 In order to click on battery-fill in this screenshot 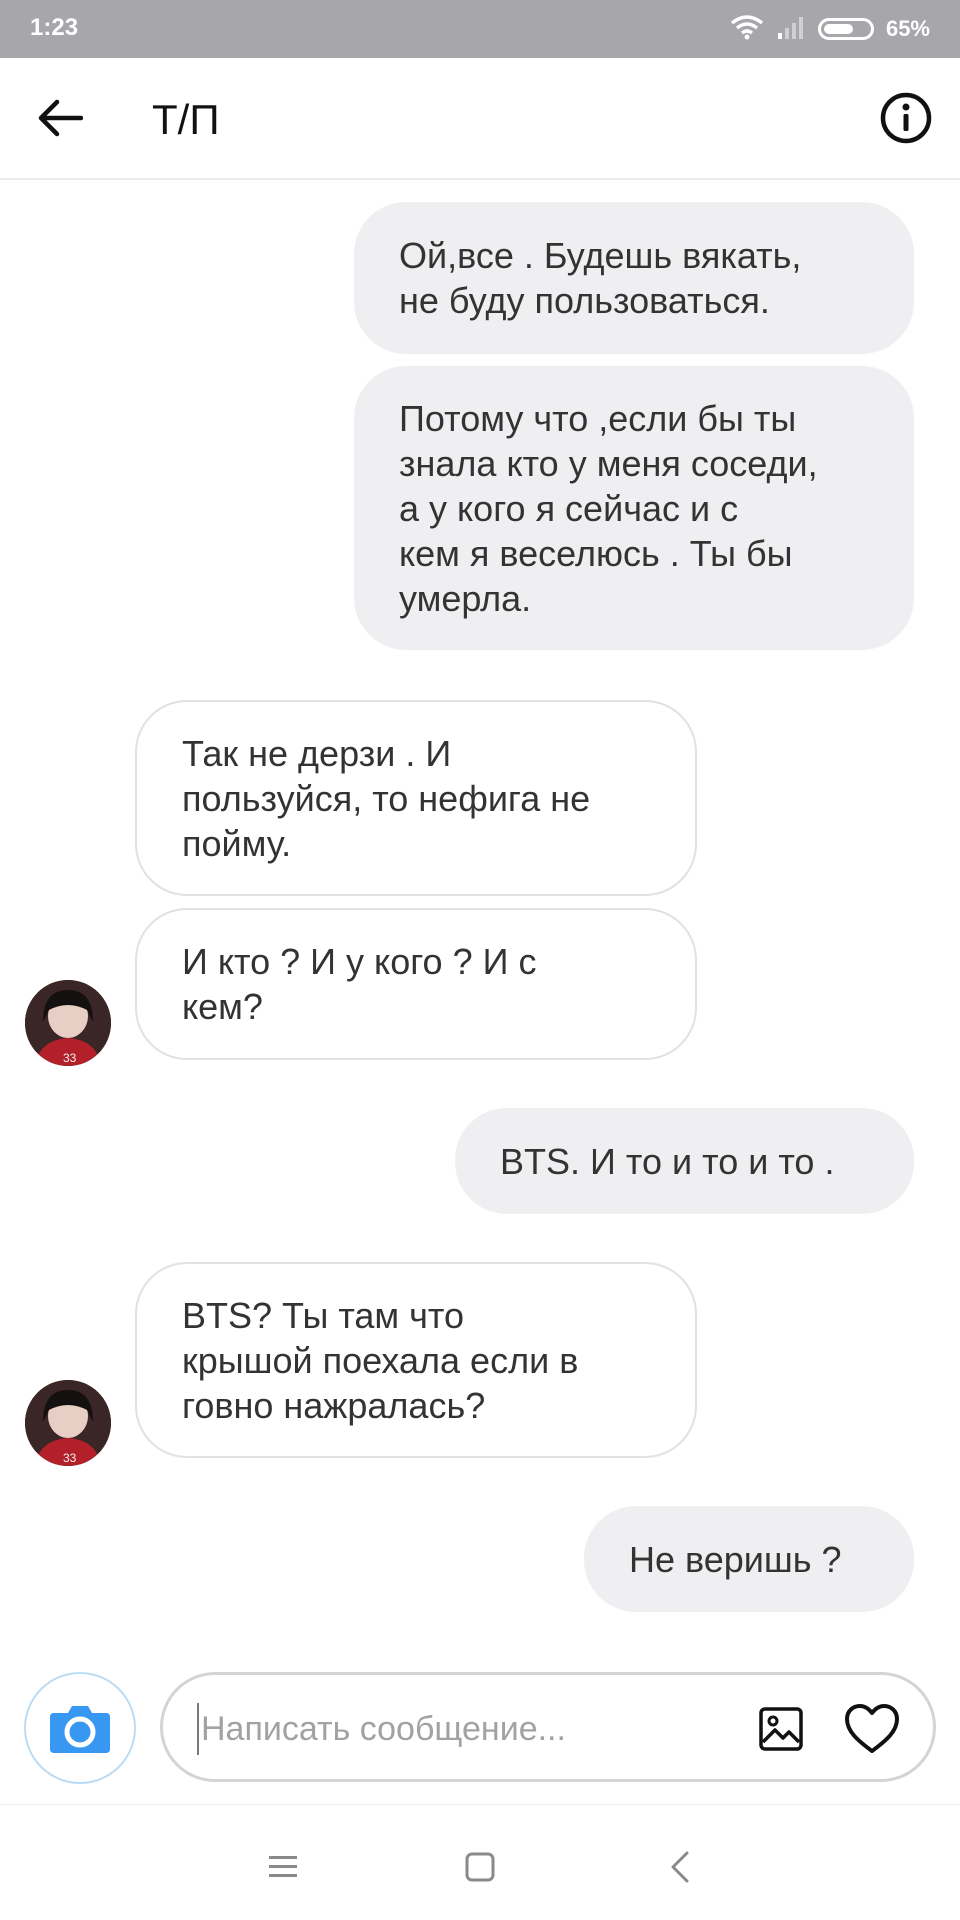, I will do `click(838, 29)`.